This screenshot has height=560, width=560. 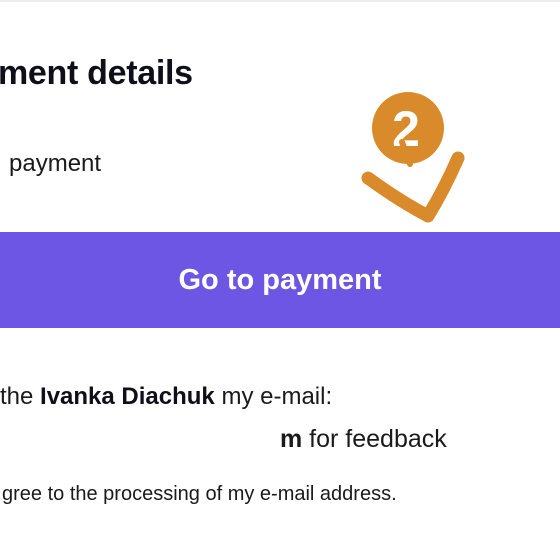 What do you see at coordinates (280, 1) in the screenshot?
I see `top-divider` at bounding box center [280, 1].